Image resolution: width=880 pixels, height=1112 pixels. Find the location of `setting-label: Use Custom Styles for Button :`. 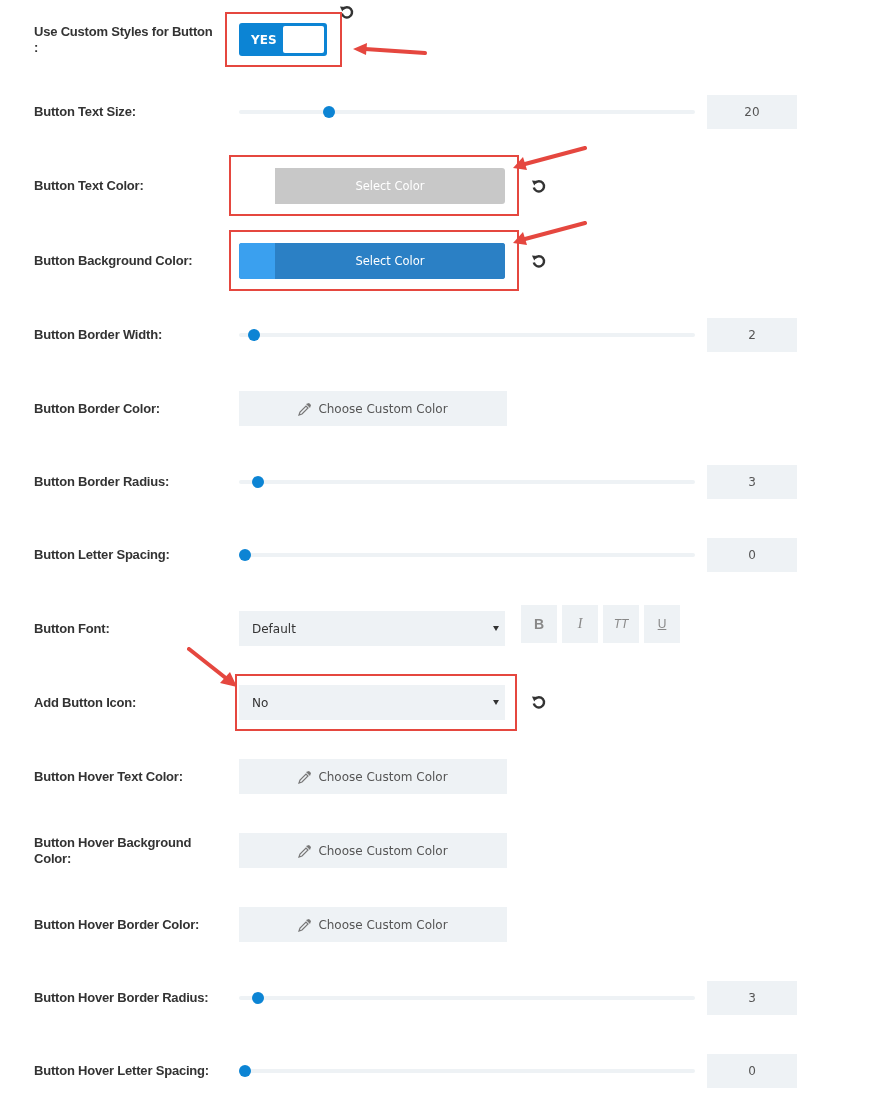

setting-label: Use Custom Styles for Button : is located at coordinates (124, 39).